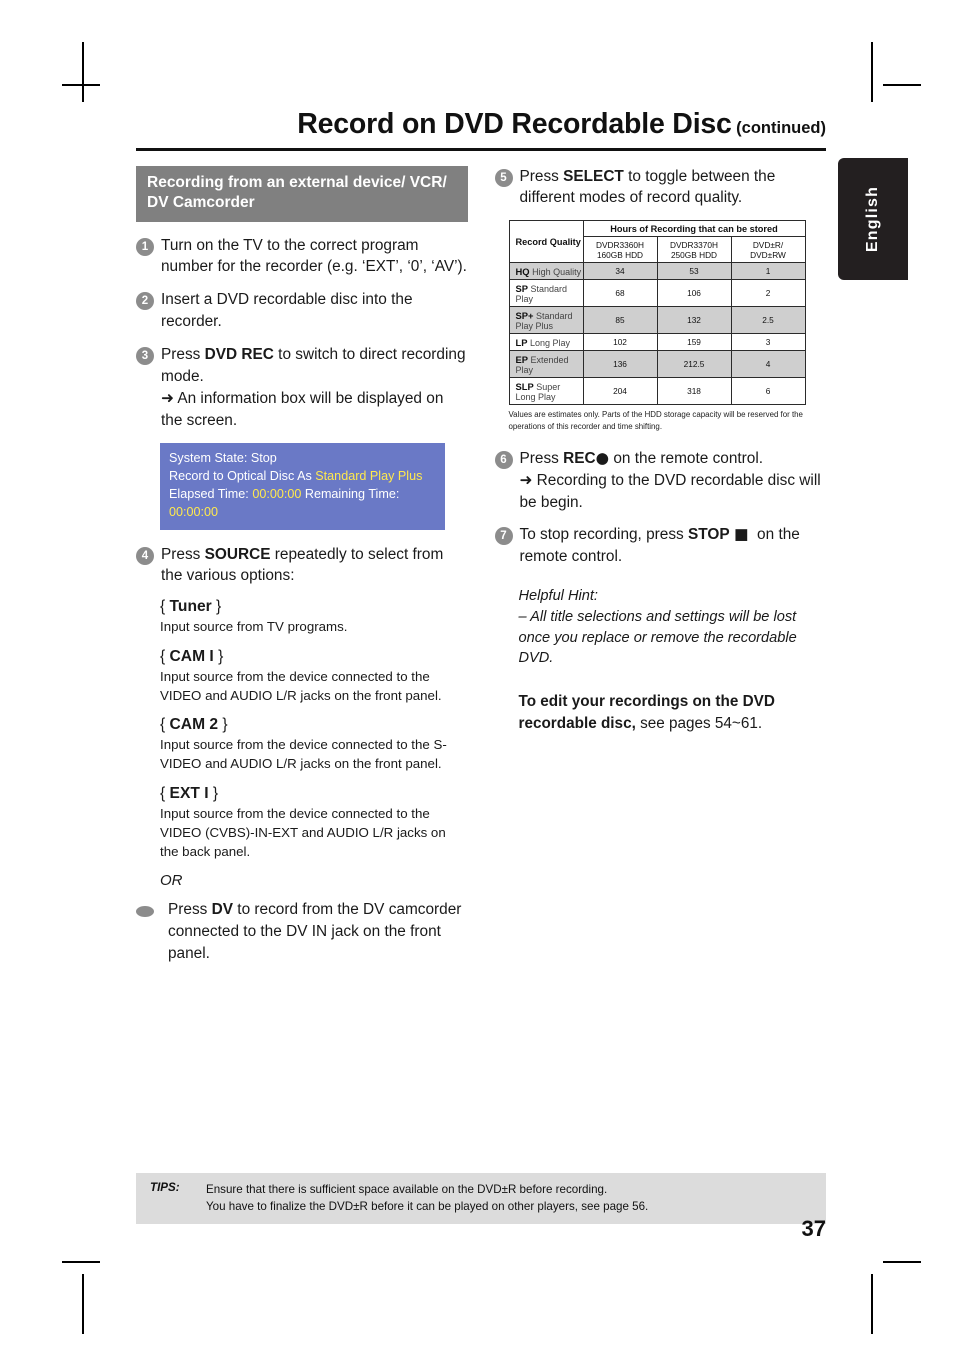 The height and width of the screenshot is (1347, 954). What do you see at coordinates (211, 494) in the screenshot?
I see `osd-elapsed-label: Elapsed Time:` at bounding box center [211, 494].